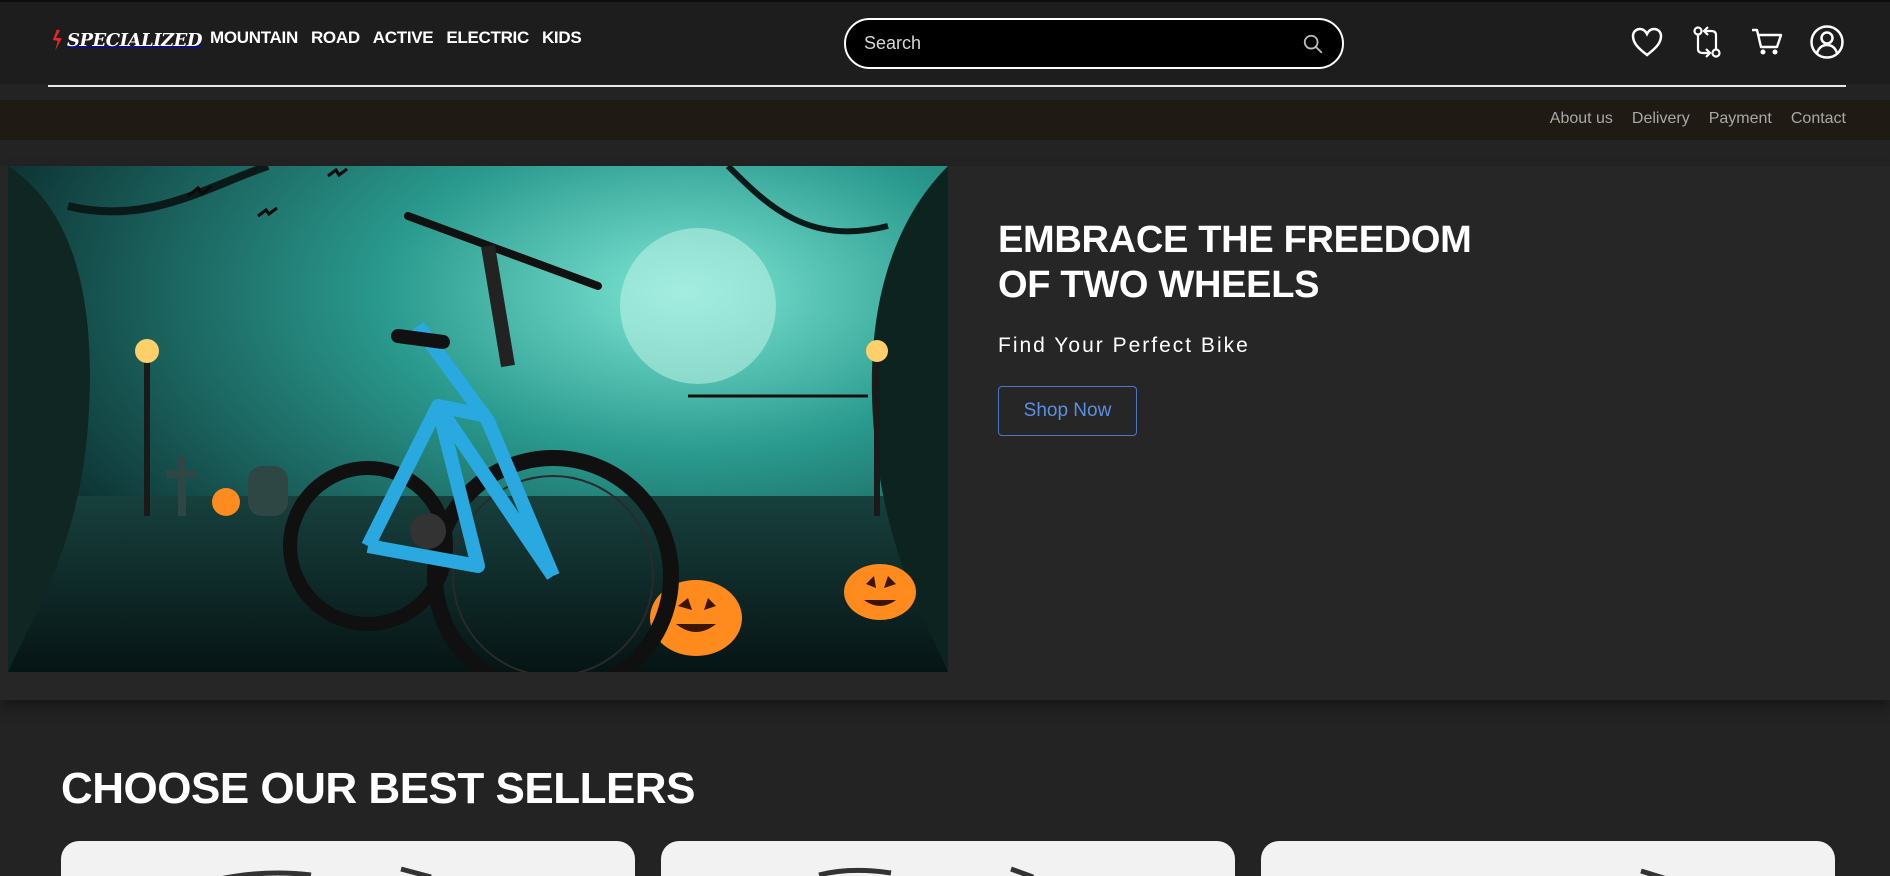 The image size is (1890, 876). Describe the element at coordinates (1818, 119) in the screenshot. I see `nav-contact: Contact` at that location.